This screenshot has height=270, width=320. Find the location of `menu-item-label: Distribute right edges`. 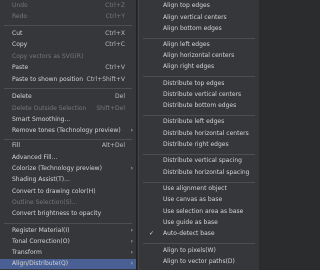

menu-item-label: Distribute right edges is located at coordinates (196, 144).